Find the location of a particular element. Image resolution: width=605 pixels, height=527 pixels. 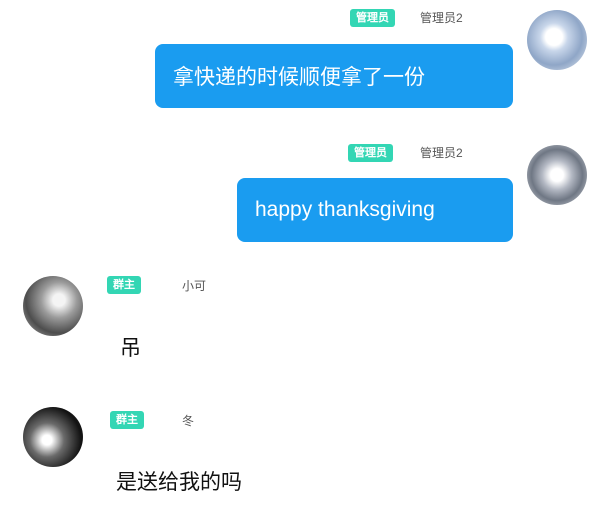

sender-name: 小可 is located at coordinates (194, 285).